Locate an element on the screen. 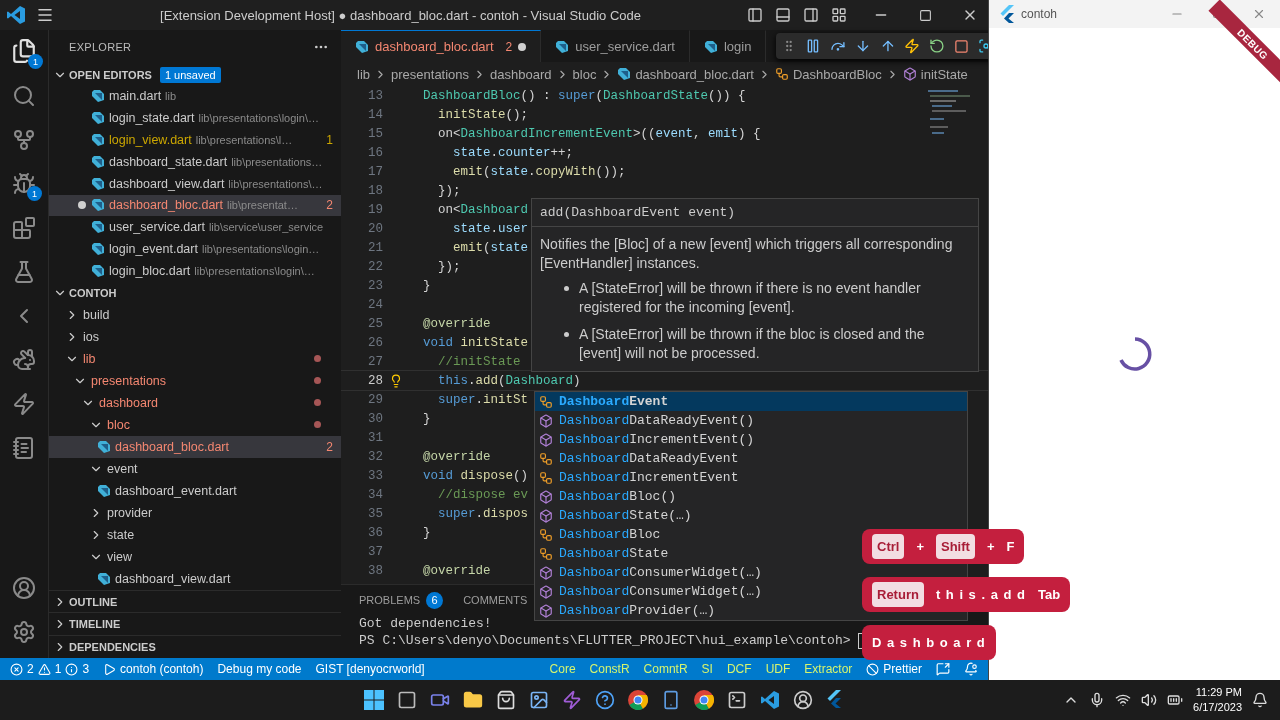  terminal-icon is located at coordinates (736, 700).